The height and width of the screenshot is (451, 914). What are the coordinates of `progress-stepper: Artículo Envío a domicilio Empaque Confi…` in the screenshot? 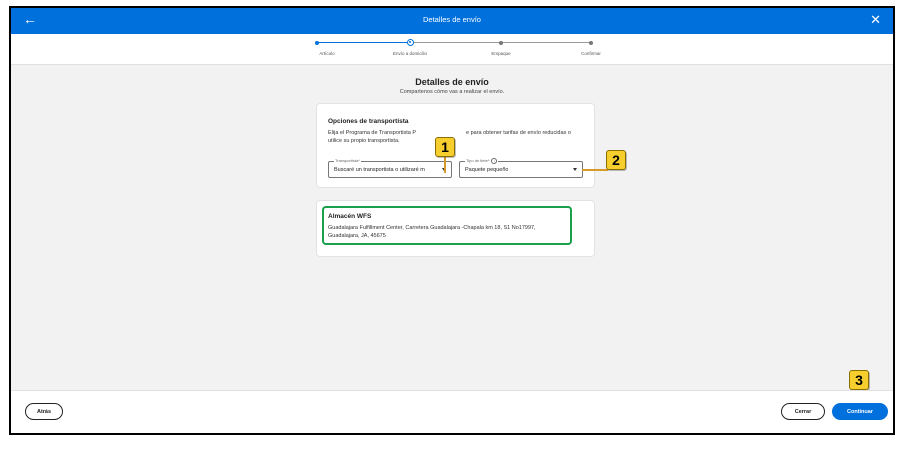 It's located at (452, 49).